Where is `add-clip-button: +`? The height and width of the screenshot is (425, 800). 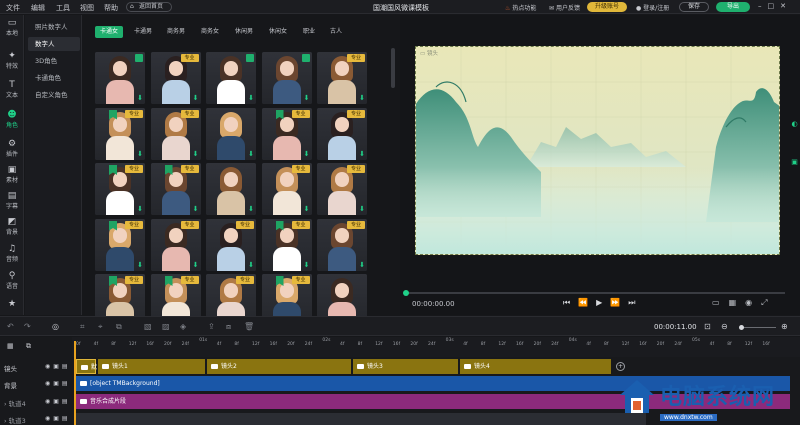 add-clip-button: + is located at coordinates (620, 366).